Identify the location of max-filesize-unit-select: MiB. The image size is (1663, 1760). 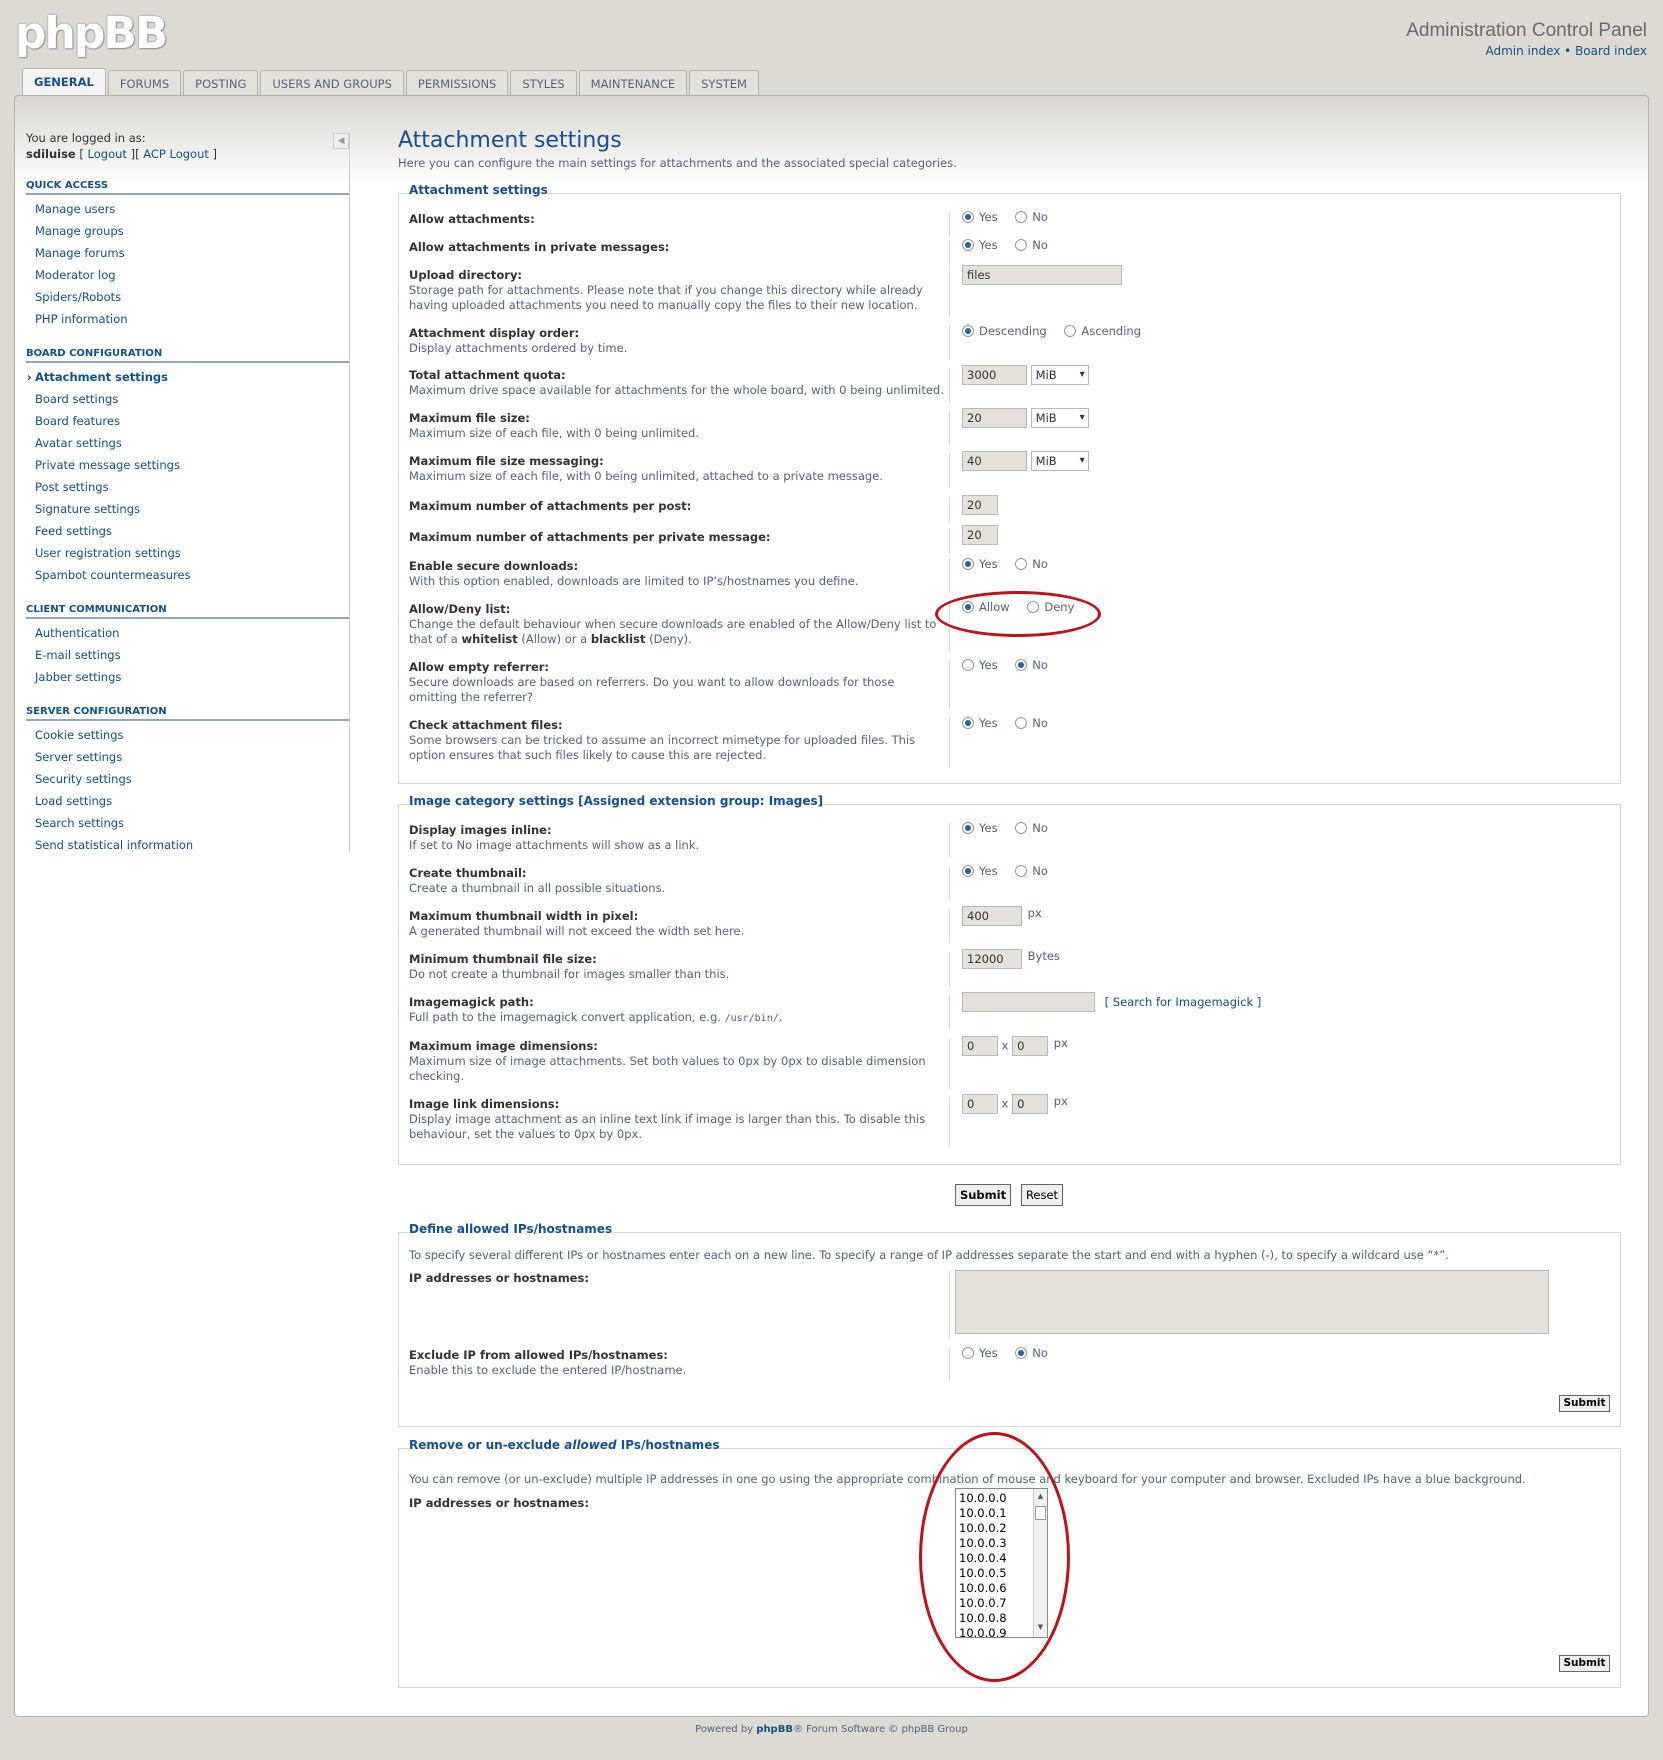
(1059, 418).